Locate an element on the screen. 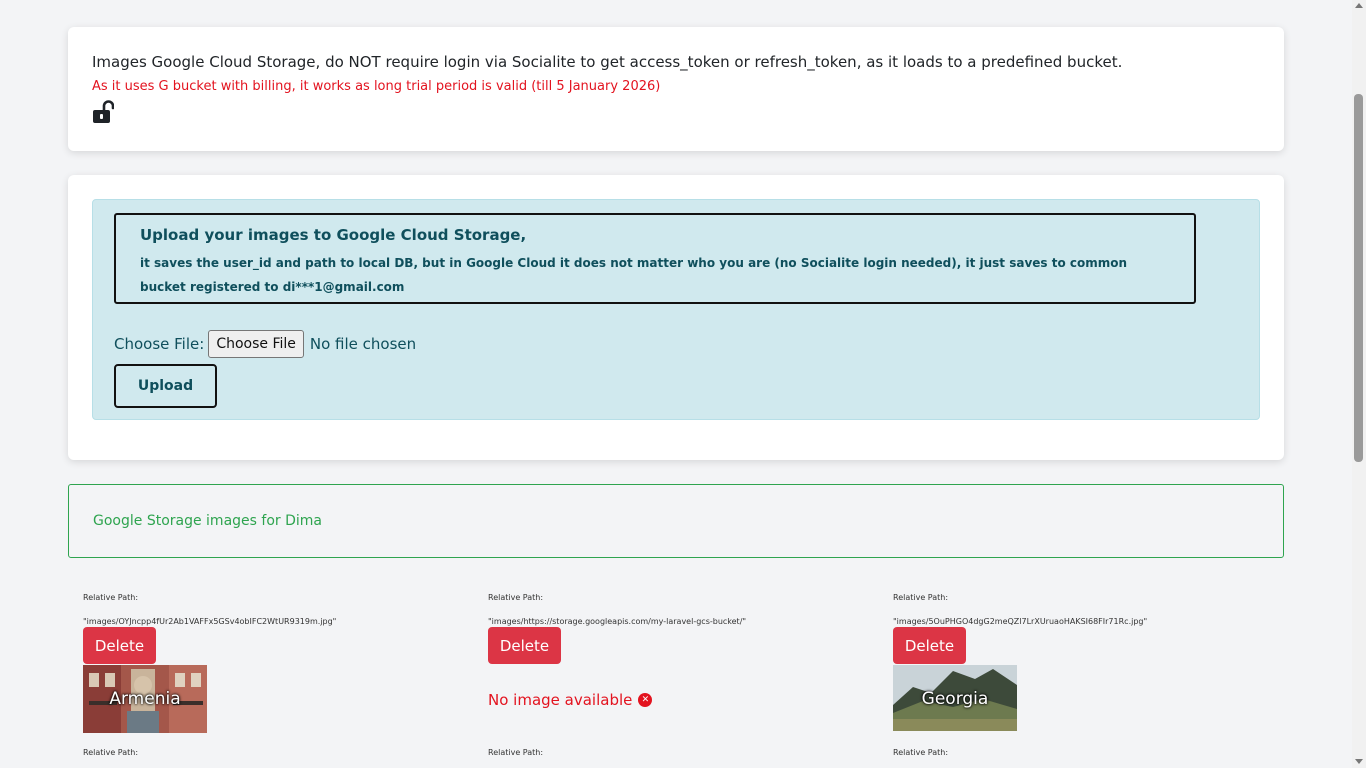  scroll-down-arrow-icon is located at coordinates (1359, 761).